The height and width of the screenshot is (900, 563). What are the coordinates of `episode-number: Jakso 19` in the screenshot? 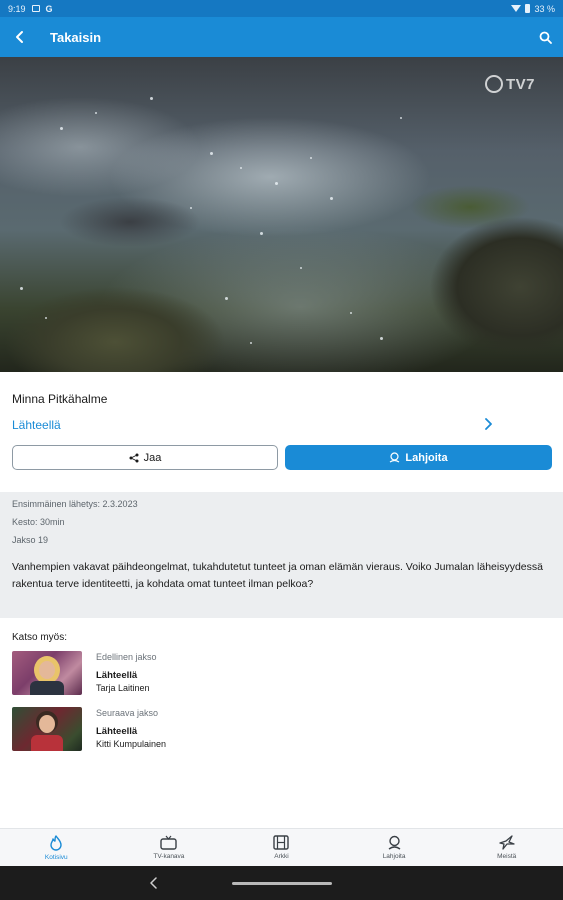 It's located at (30, 540).